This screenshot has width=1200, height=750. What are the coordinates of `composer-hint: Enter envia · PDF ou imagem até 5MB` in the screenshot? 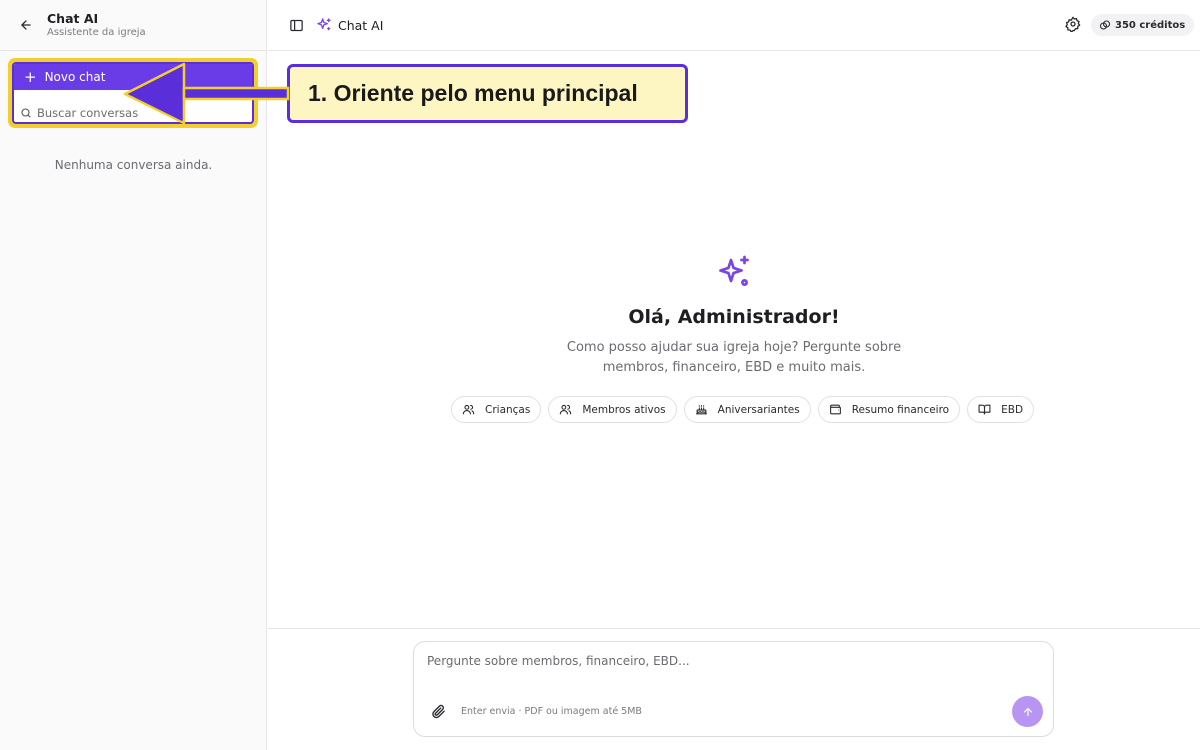 It's located at (551, 711).